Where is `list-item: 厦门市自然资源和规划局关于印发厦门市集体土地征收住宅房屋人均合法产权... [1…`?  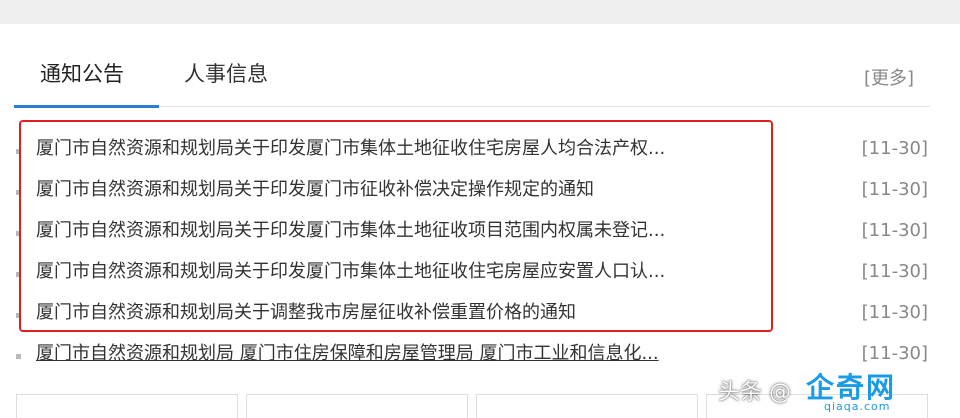 list-item: 厦门市自然资源和规划局关于印发厦门市集体土地征收住宅房屋人均合法产权... [1… is located at coordinates (480, 149).